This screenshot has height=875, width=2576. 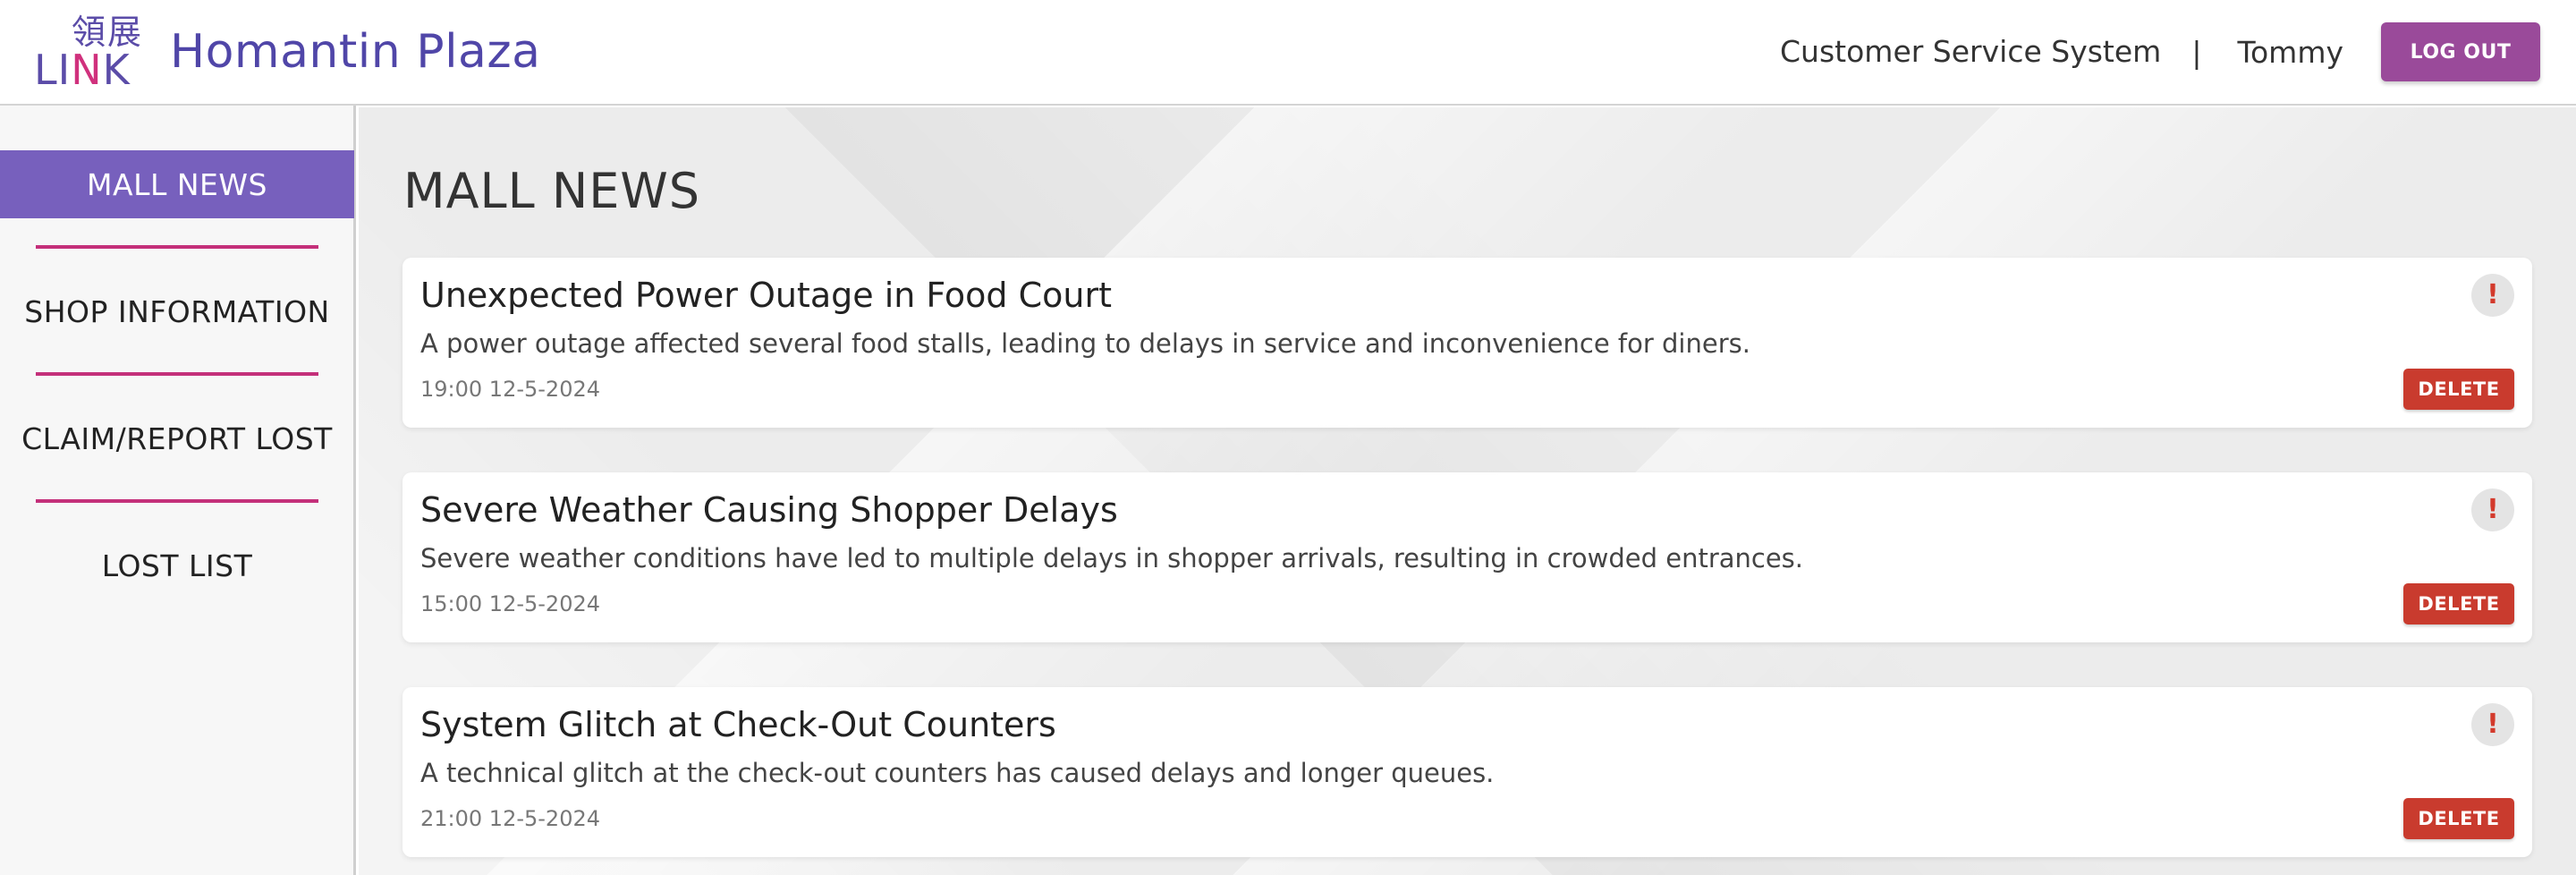 I want to click on logo-word-part-c: K, so click(x=116, y=70).